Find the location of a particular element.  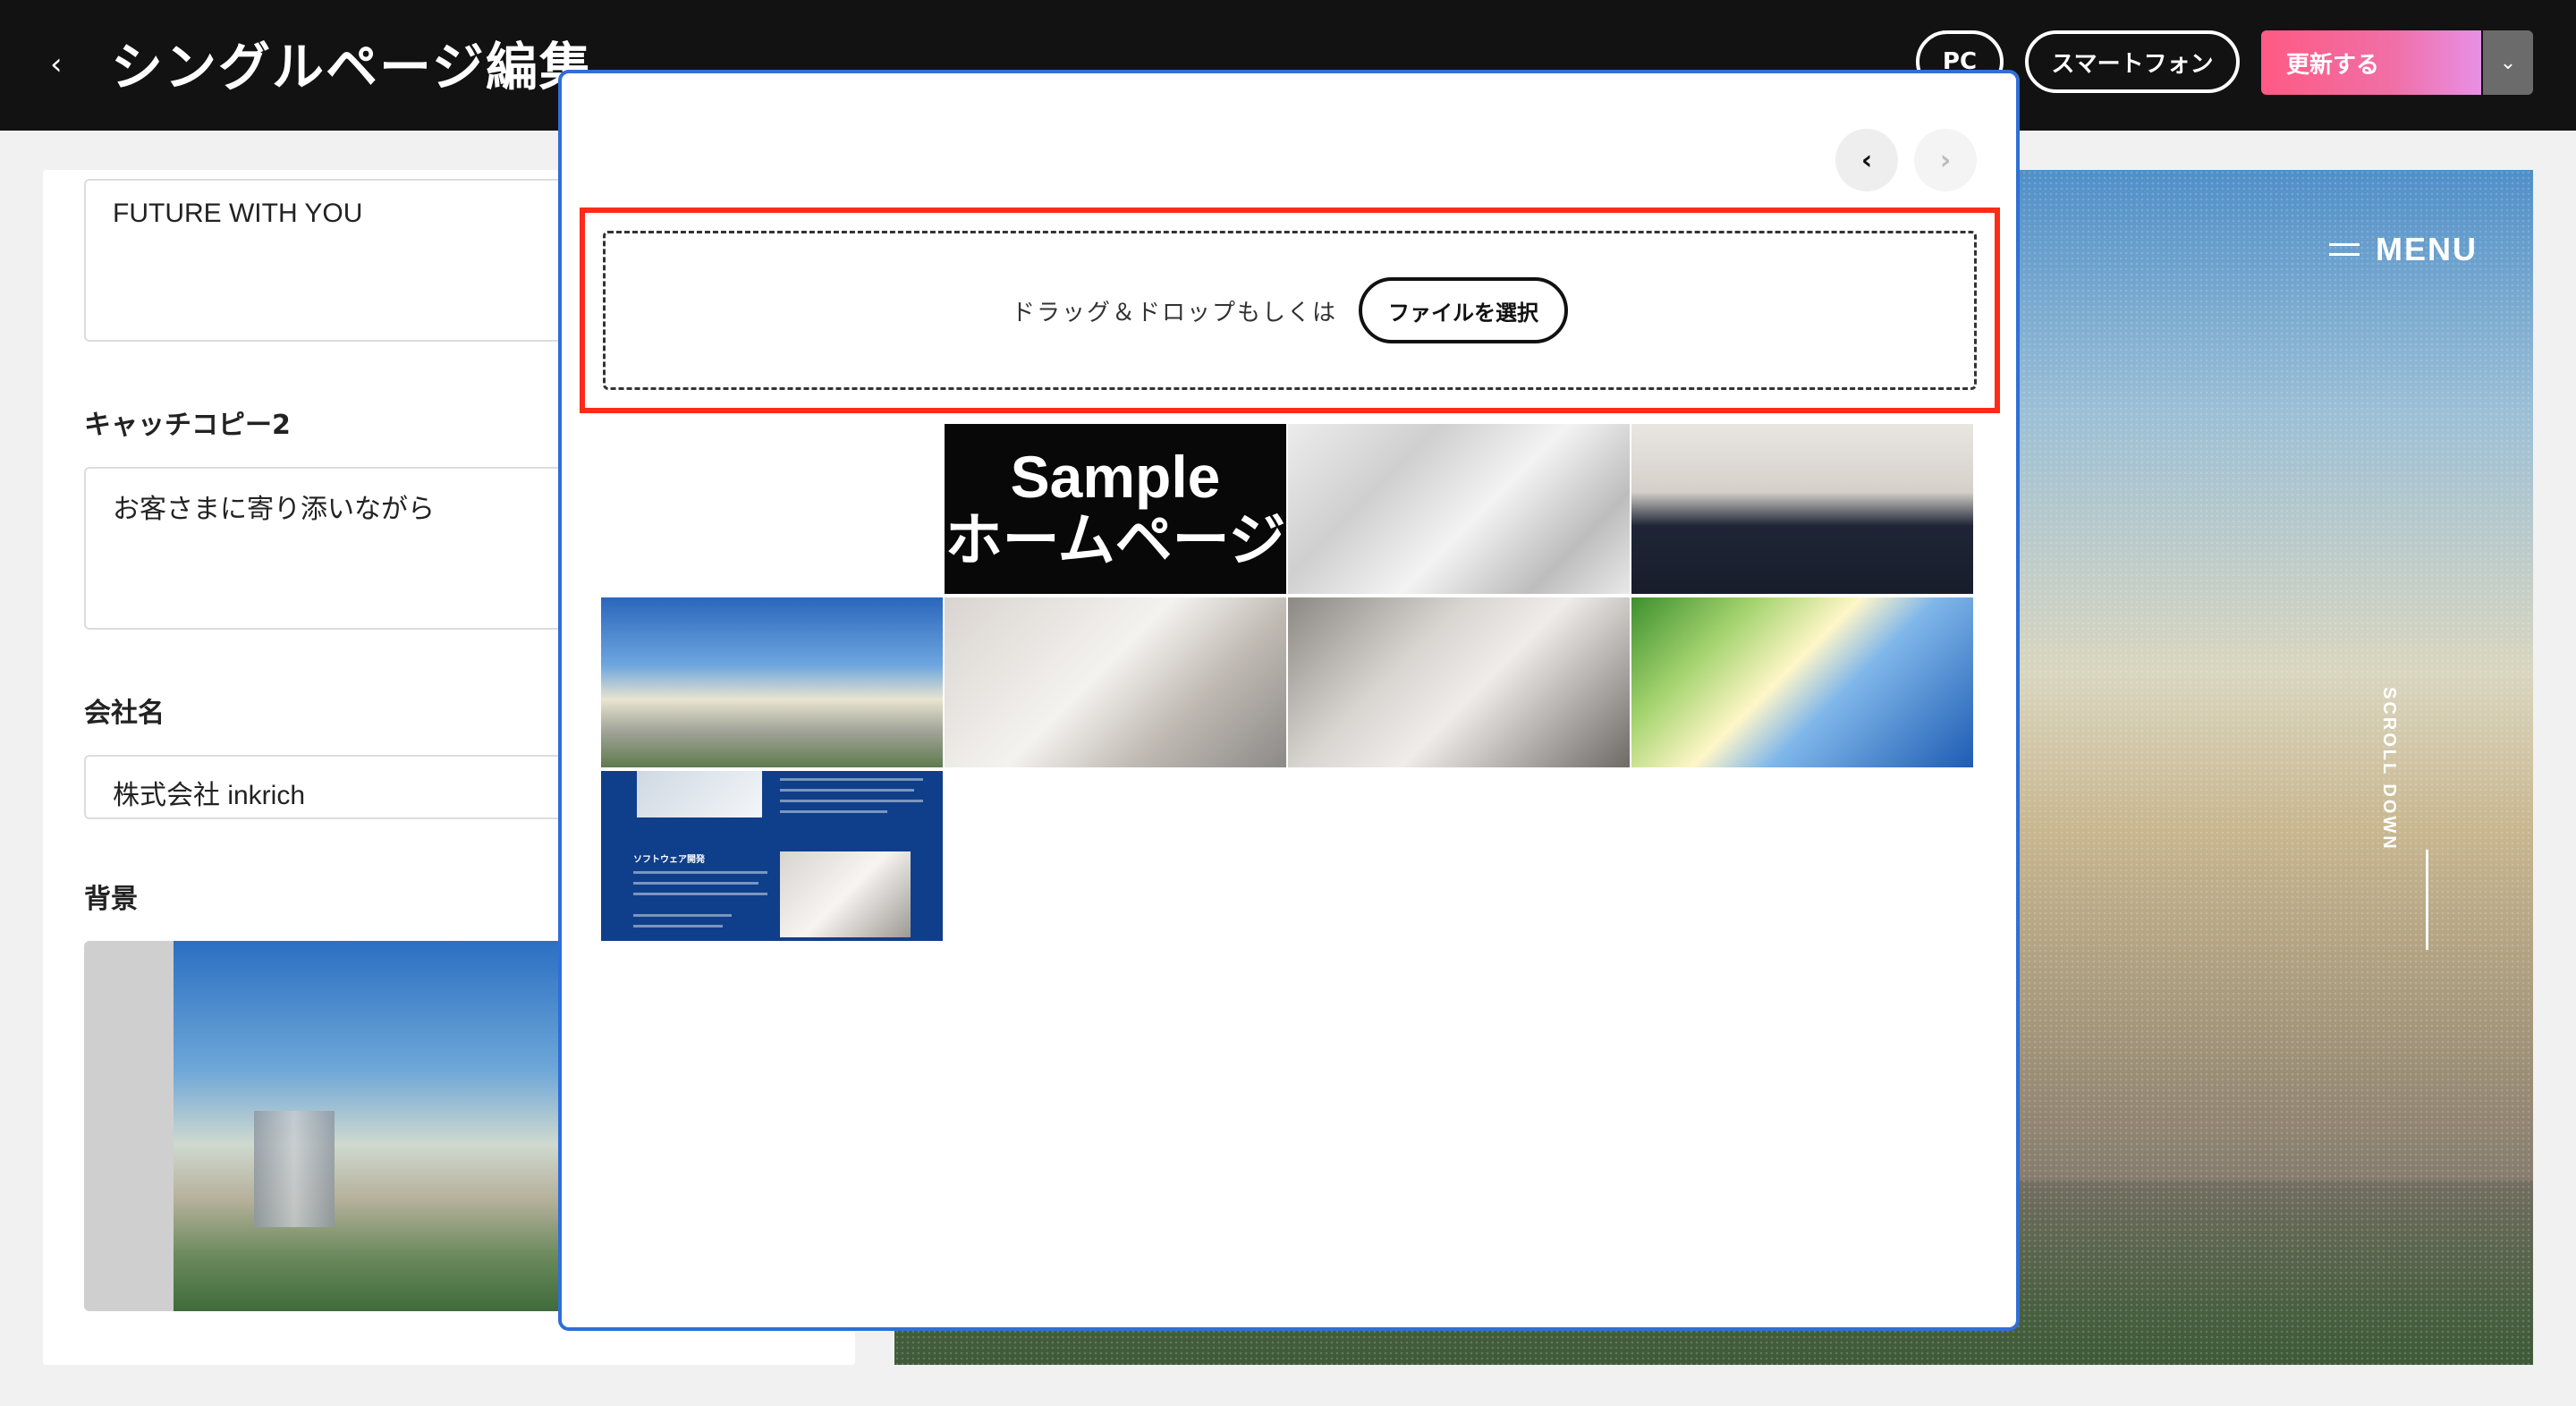

sample-title: Sample is located at coordinates (1115, 477).